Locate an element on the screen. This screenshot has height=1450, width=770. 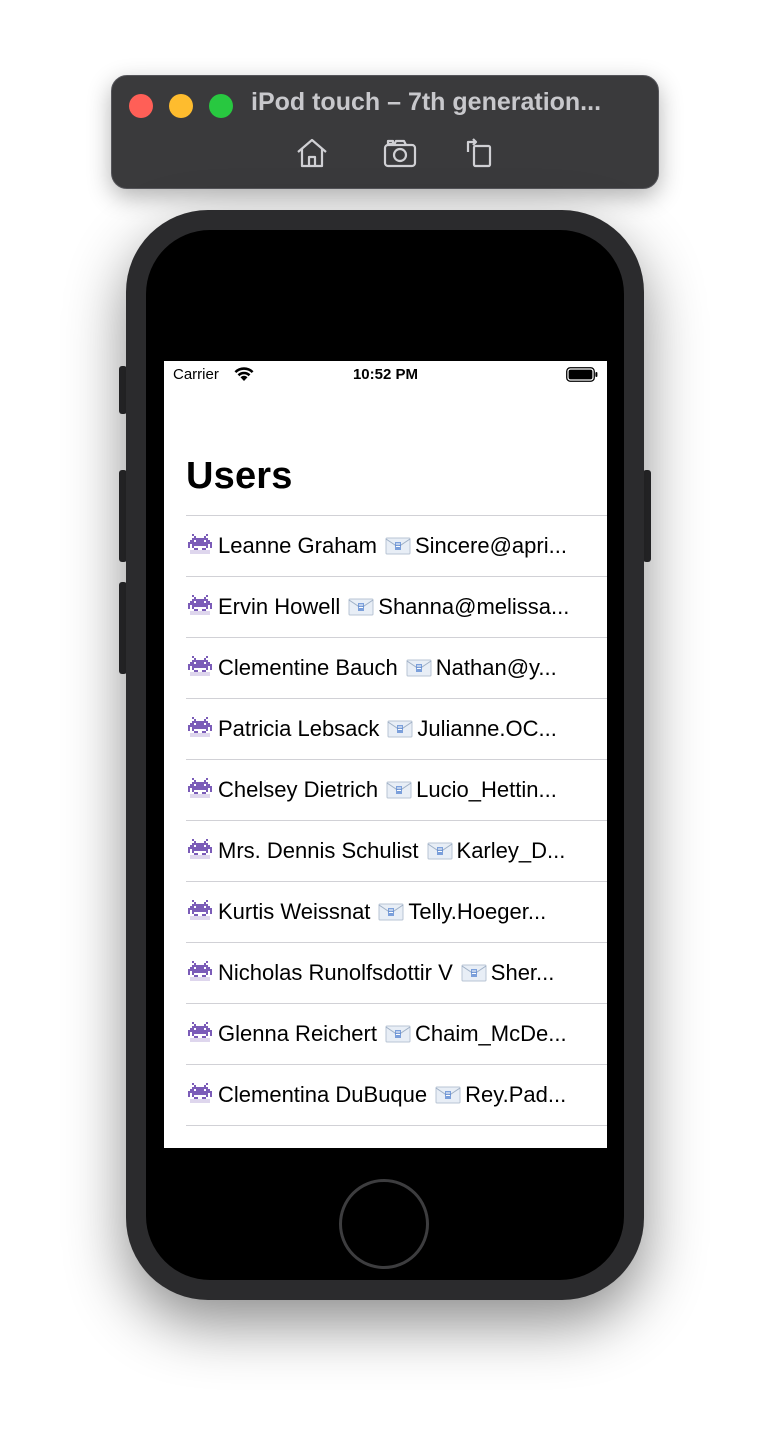
rotate-icon is located at coordinates (480, 153).